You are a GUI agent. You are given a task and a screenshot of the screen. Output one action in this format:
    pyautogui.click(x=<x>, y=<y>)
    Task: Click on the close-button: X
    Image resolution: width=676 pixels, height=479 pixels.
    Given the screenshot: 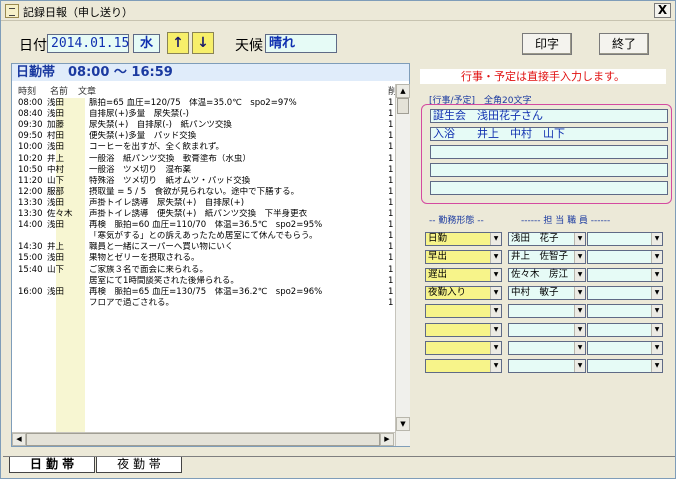 What is the action you would take?
    pyautogui.click(x=662, y=10)
    